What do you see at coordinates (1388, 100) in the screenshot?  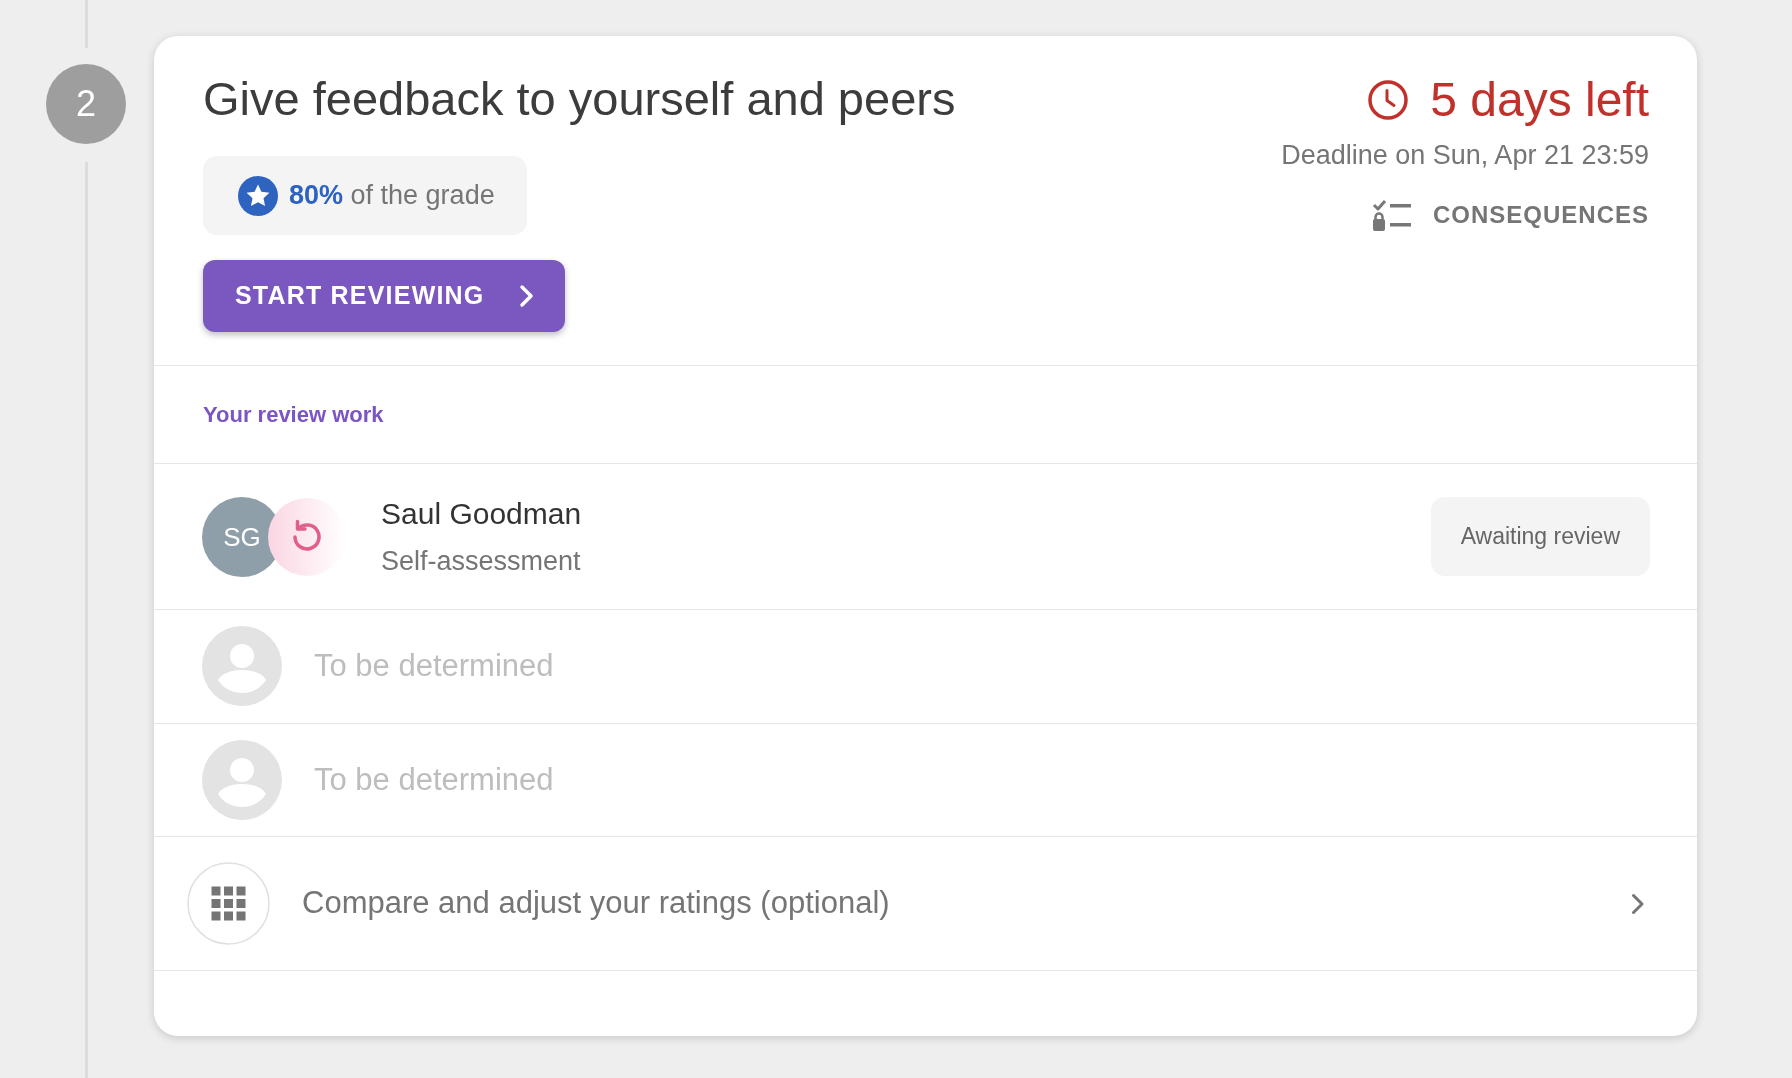 I see `clock-icon` at bounding box center [1388, 100].